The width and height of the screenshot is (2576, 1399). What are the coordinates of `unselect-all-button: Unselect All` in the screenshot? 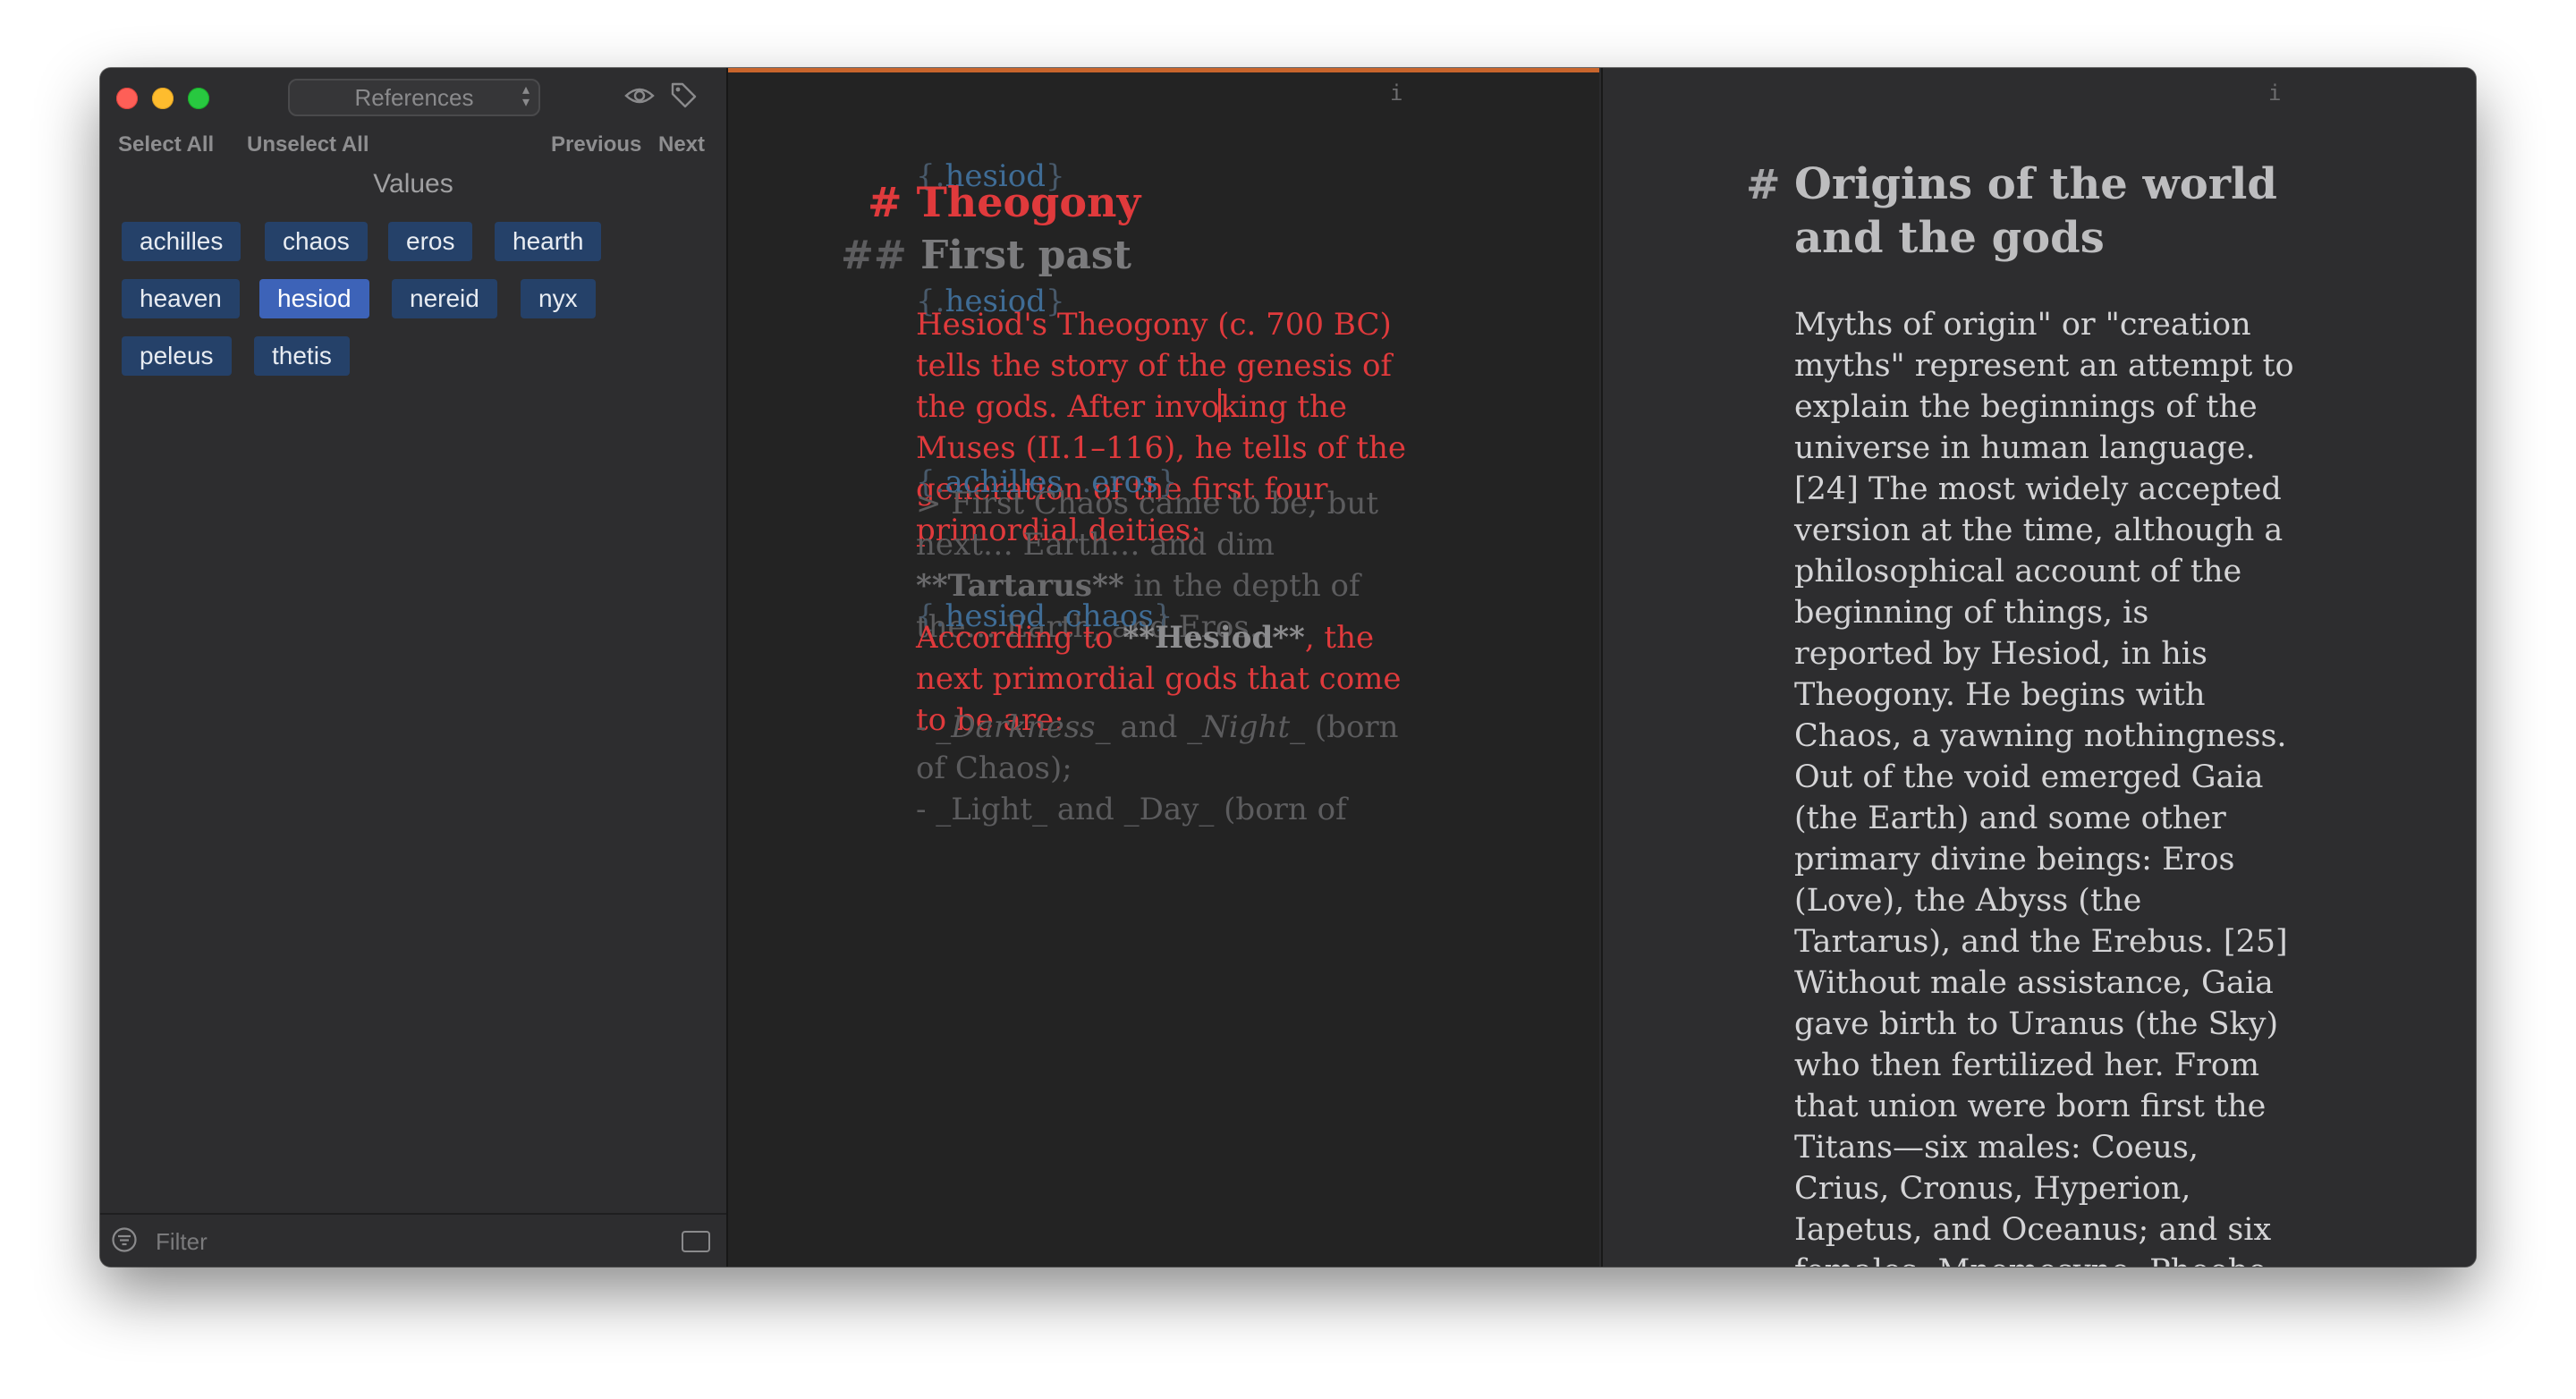 It's located at (308, 145).